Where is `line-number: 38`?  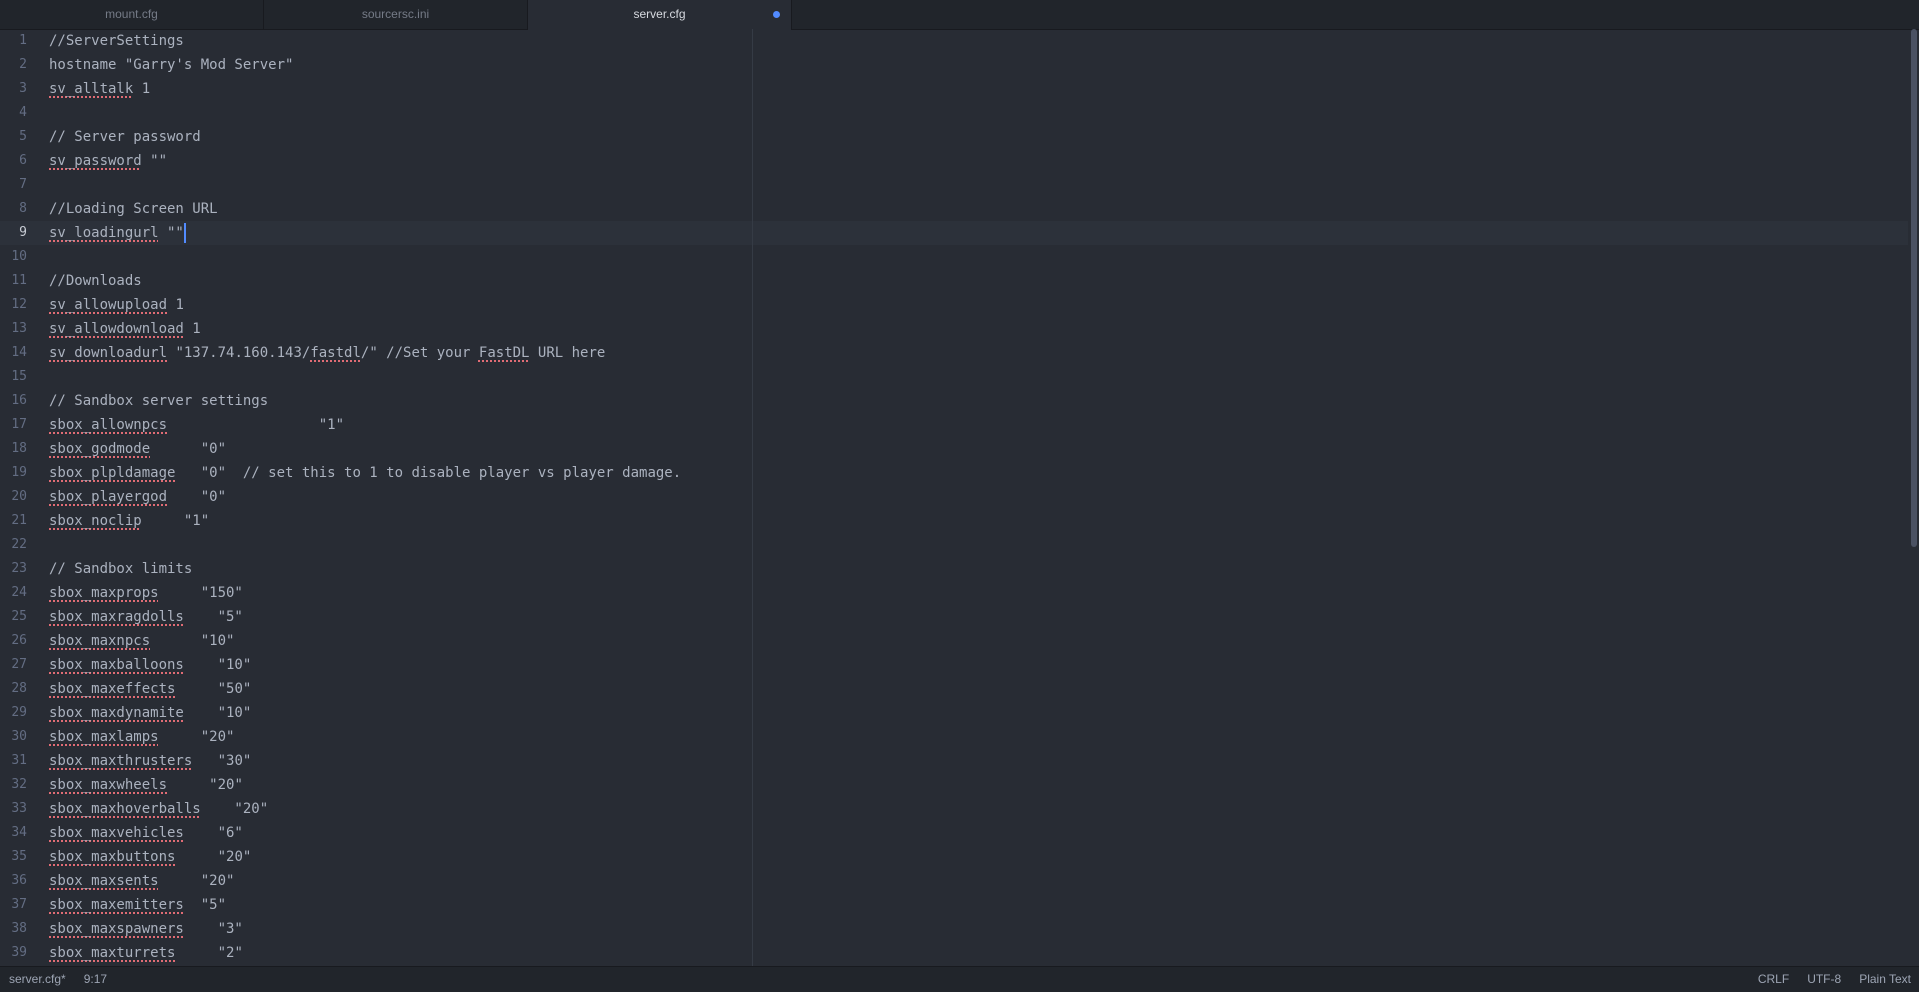
line-number: 38 is located at coordinates (13, 929).